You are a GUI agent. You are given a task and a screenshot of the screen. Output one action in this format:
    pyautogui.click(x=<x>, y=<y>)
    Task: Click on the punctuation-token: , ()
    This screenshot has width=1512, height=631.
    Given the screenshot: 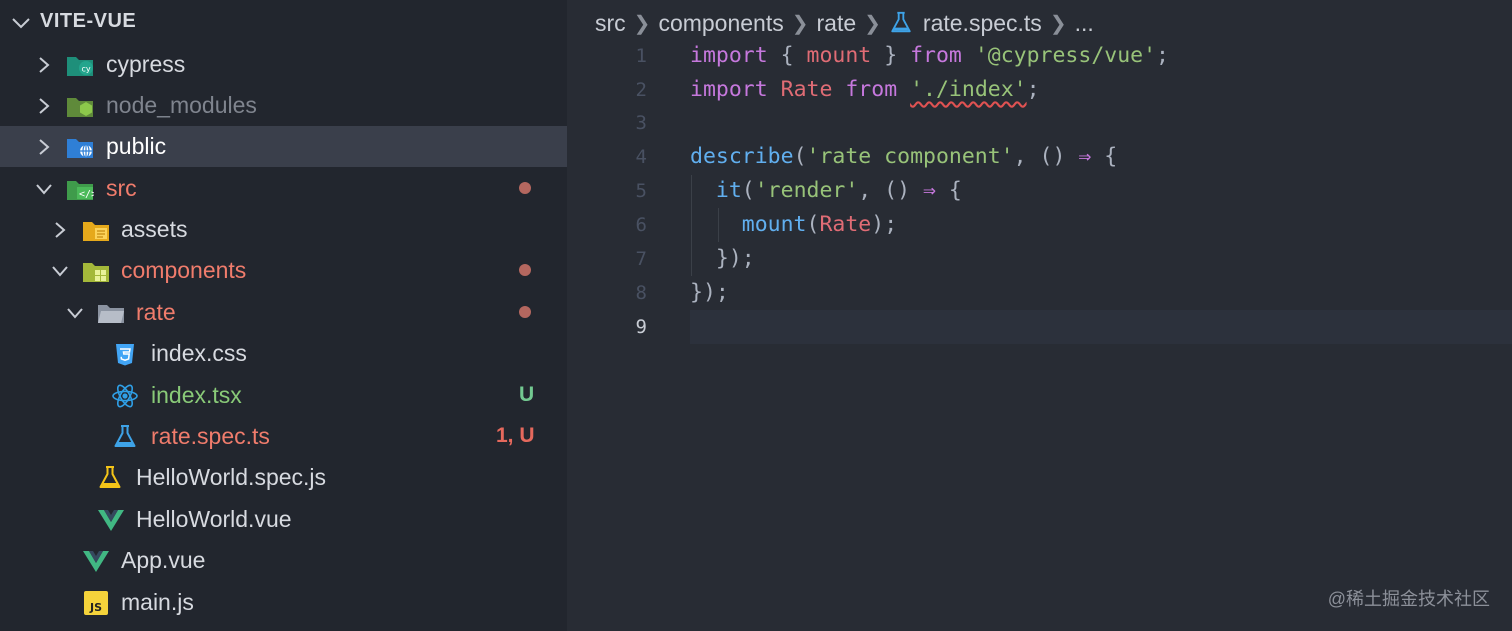 What is the action you would take?
    pyautogui.click(x=1046, y=156)
    